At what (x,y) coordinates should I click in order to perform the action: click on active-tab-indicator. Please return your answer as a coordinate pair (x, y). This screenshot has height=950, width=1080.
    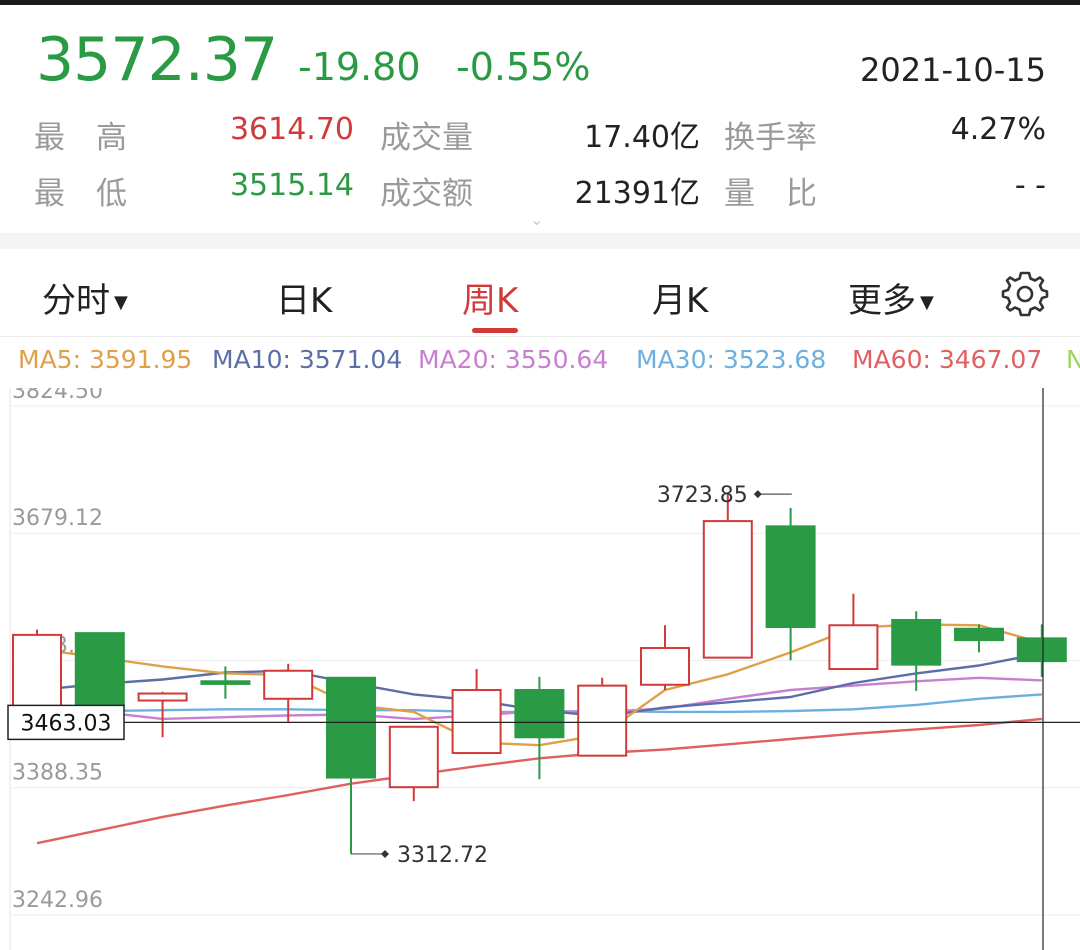
    Looking at the image, I should click on (495, 330).